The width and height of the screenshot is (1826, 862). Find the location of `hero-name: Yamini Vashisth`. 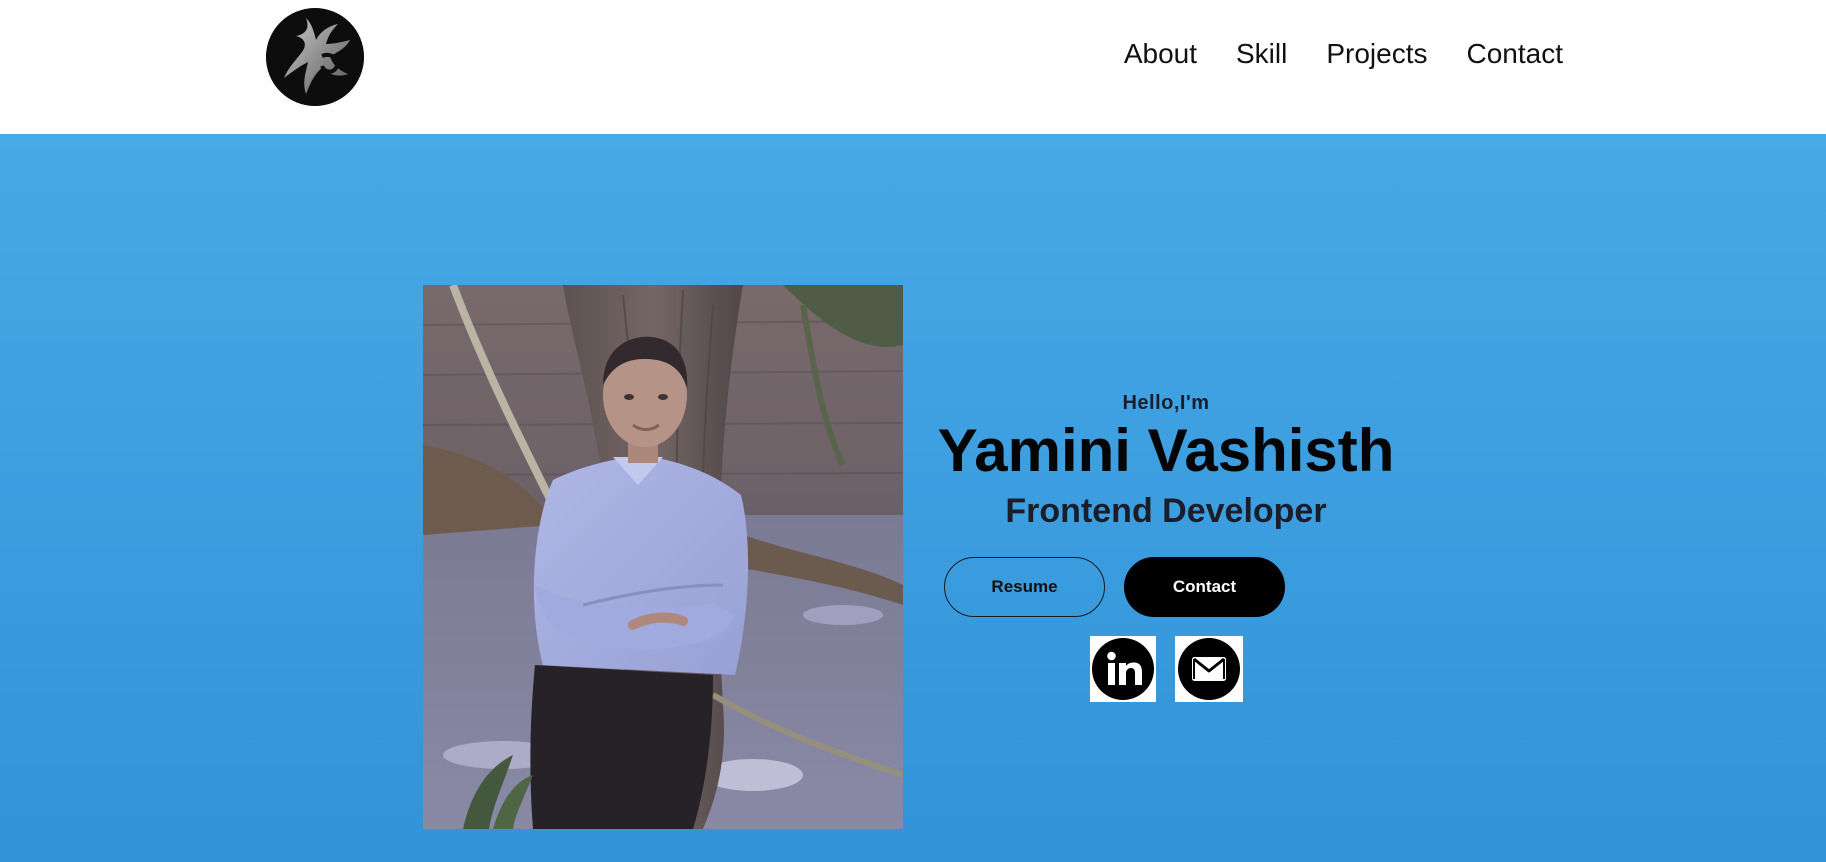

hero-name: Yamini Vashisth is located at coordinates (1166, 450).